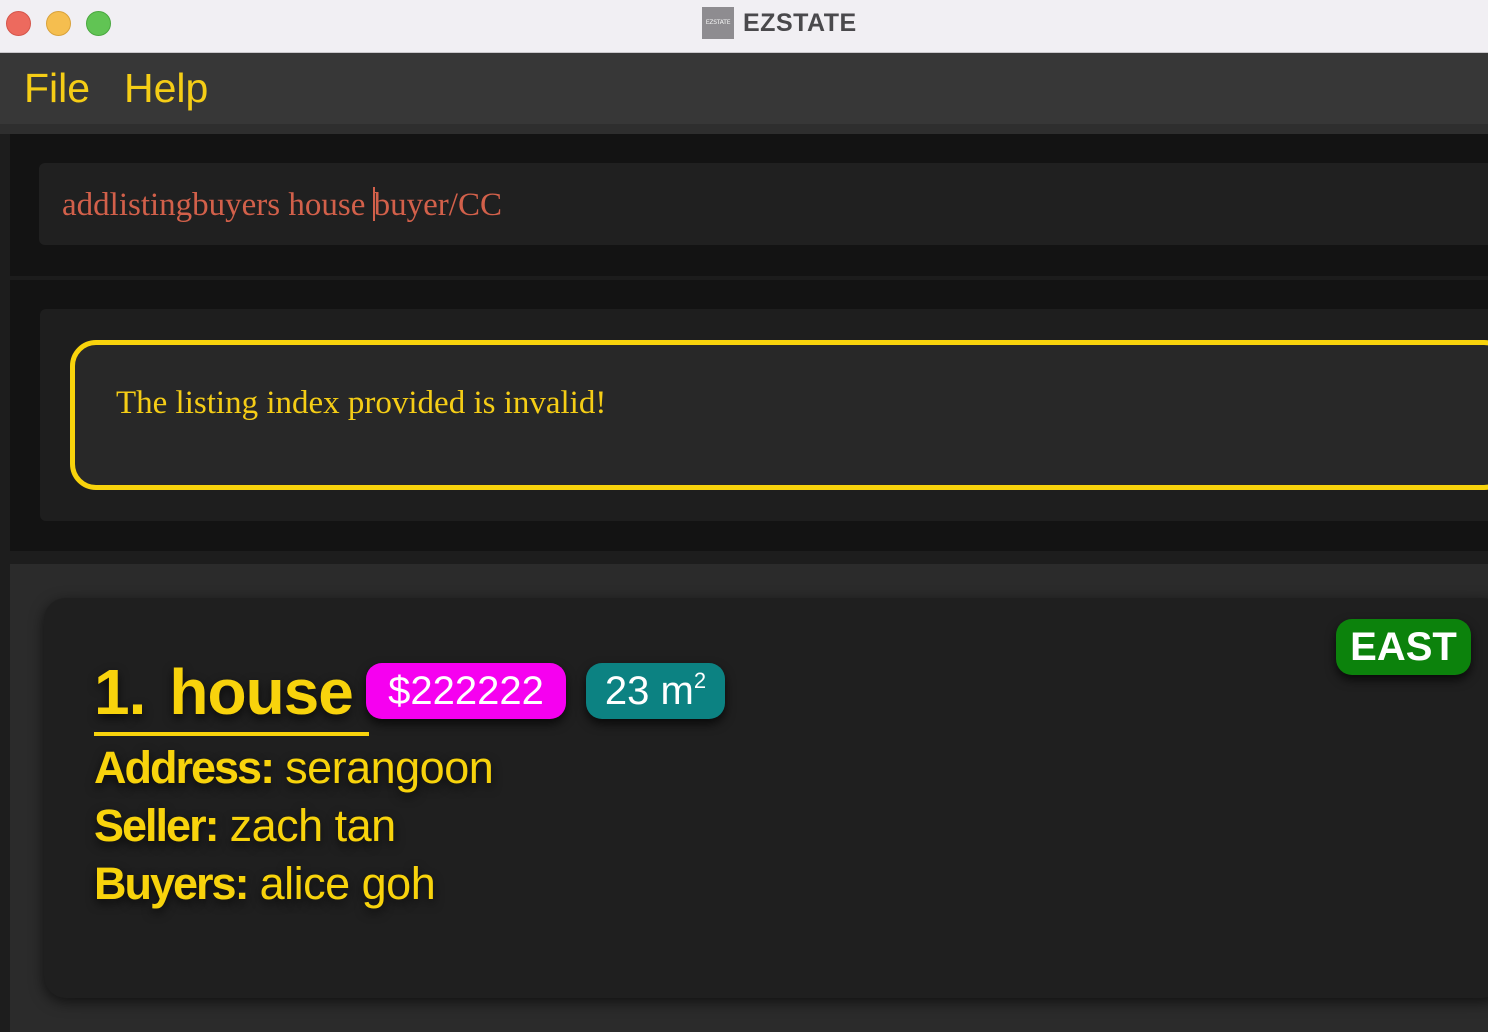  What do you see at coordinates (157, 825) in the screenshot?
I see `seller-label: Seller:` at bounding box center [157, 825].